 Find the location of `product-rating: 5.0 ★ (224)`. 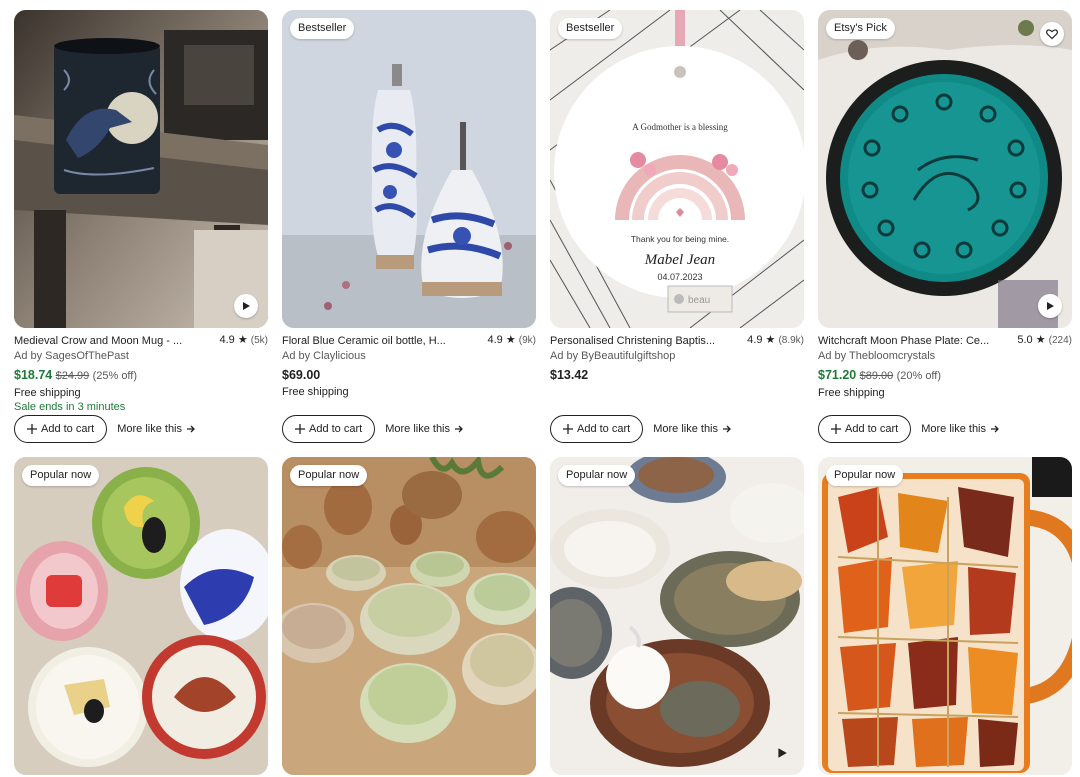

product-rating: 5.0 ★ (224) is located at coordinates (1044, 340).